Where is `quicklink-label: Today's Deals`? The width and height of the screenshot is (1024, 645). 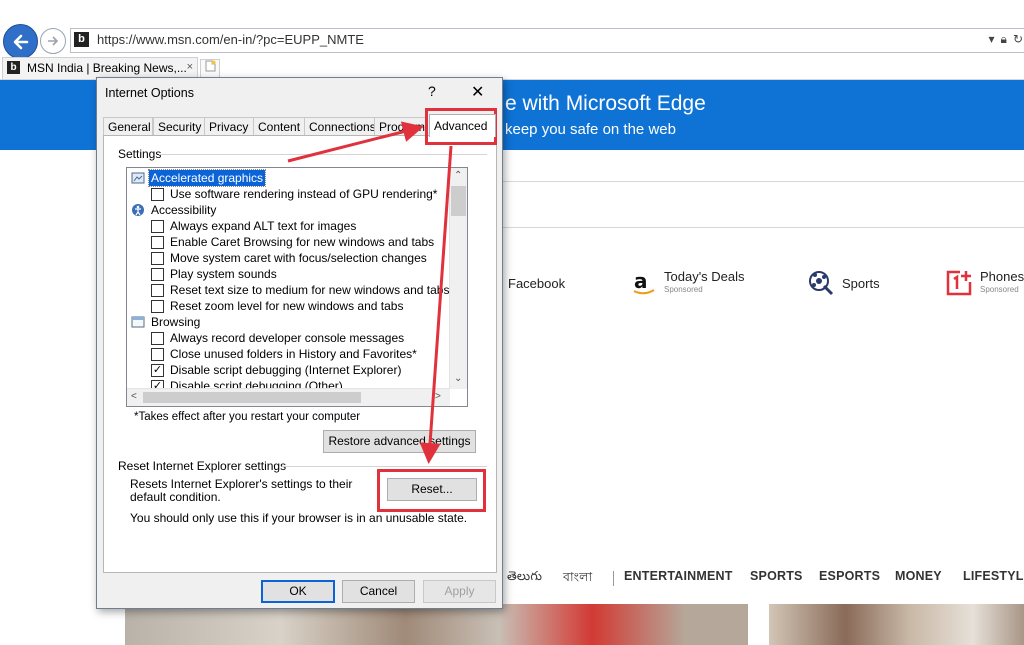
quicklink-label: Today's Deals is located at coordinates (704, 276).